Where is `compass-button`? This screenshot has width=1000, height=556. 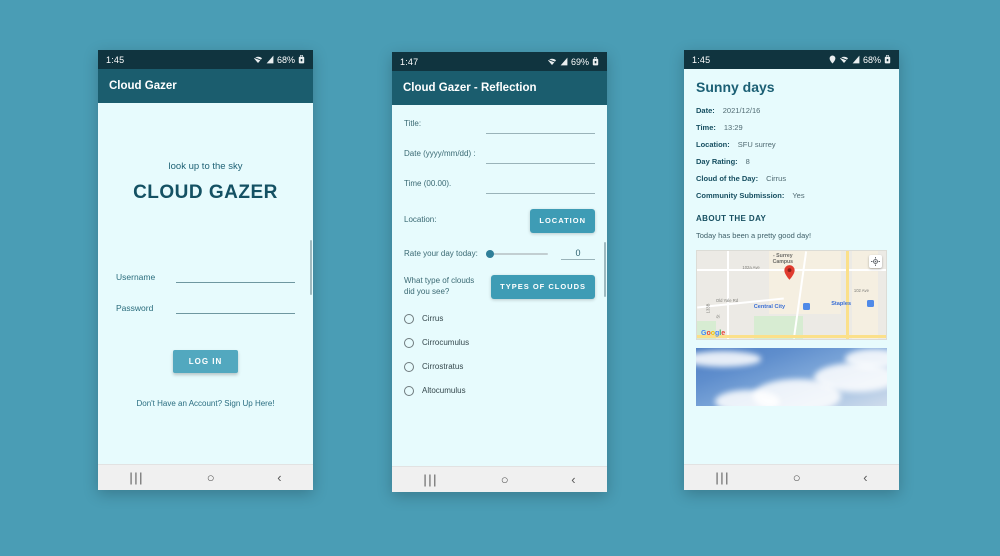 compass-button is located at coordinates (875, 261).